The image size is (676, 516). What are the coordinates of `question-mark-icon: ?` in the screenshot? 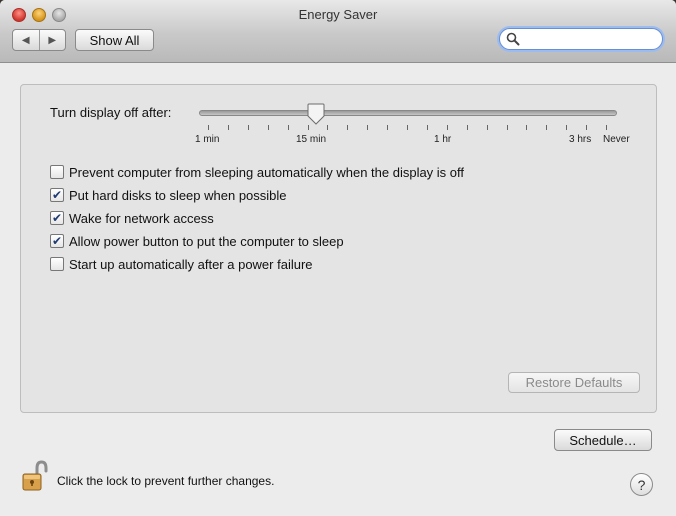 It's located at (641, 484).